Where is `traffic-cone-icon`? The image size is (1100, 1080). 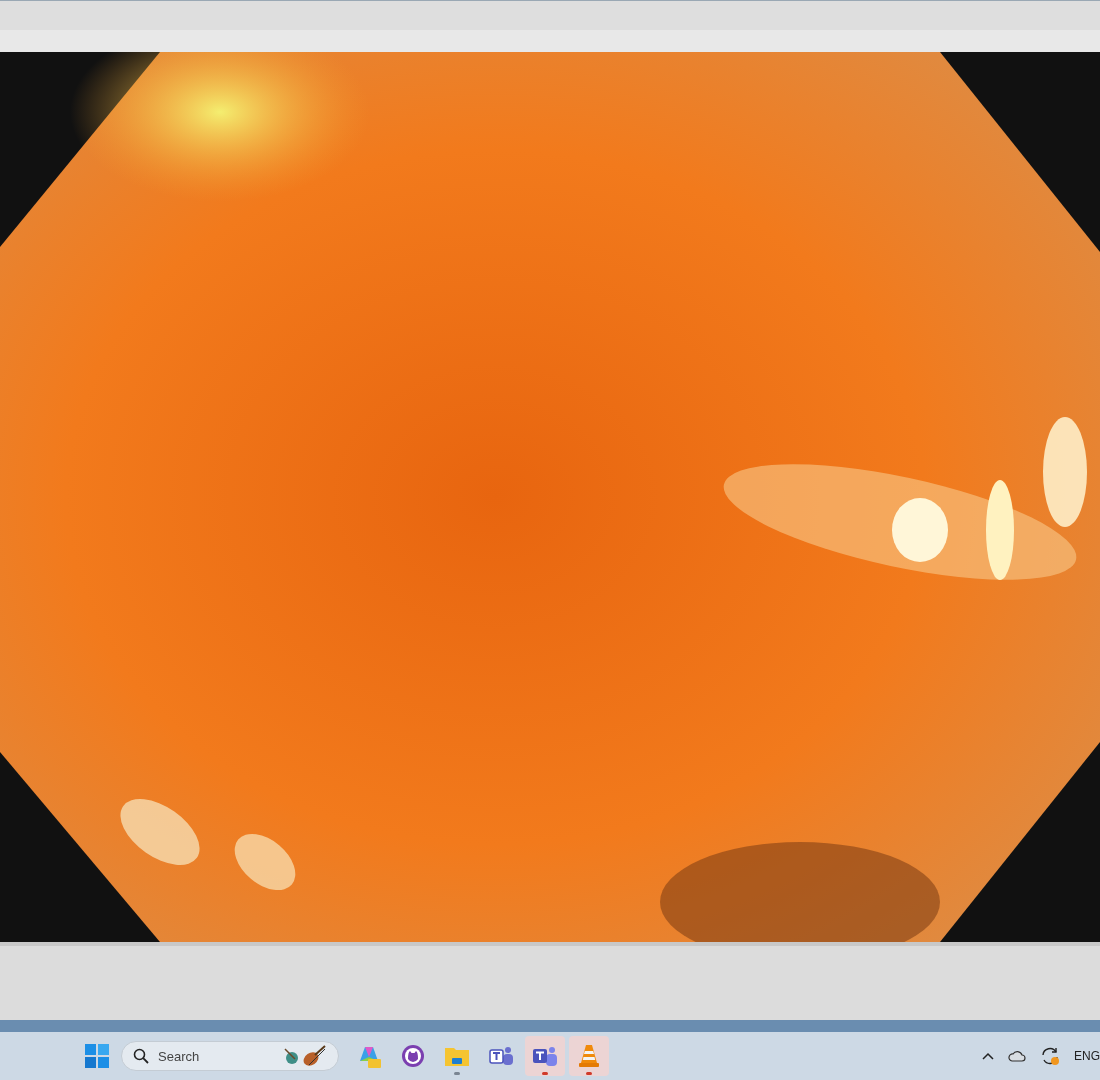
traffic-cone-icon is located at coordinates (589, 1056).